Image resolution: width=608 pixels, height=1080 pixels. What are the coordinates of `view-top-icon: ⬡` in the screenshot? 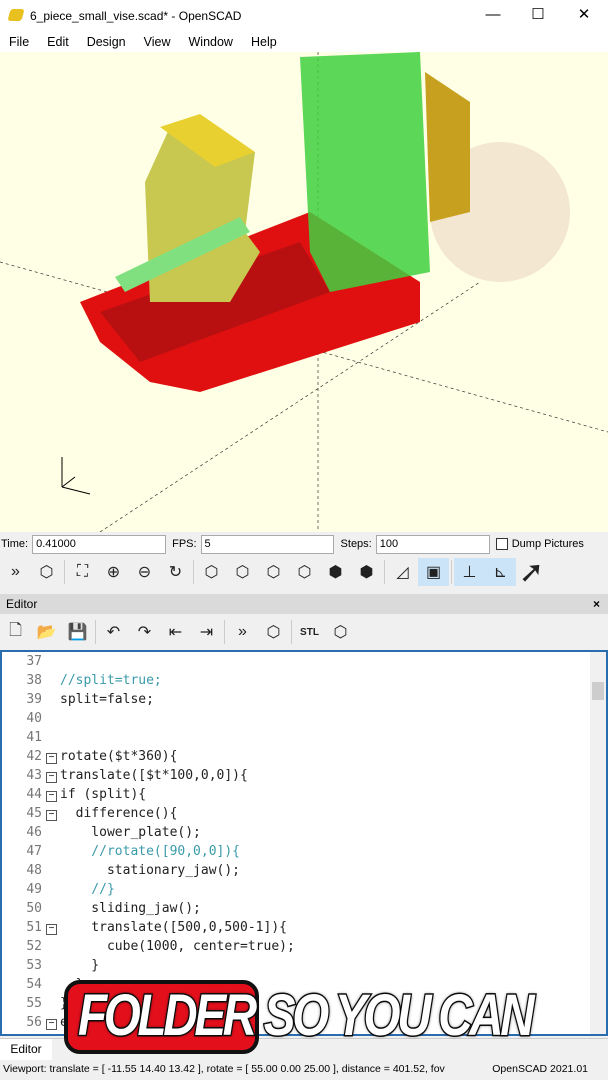 It's located at (242, 572).